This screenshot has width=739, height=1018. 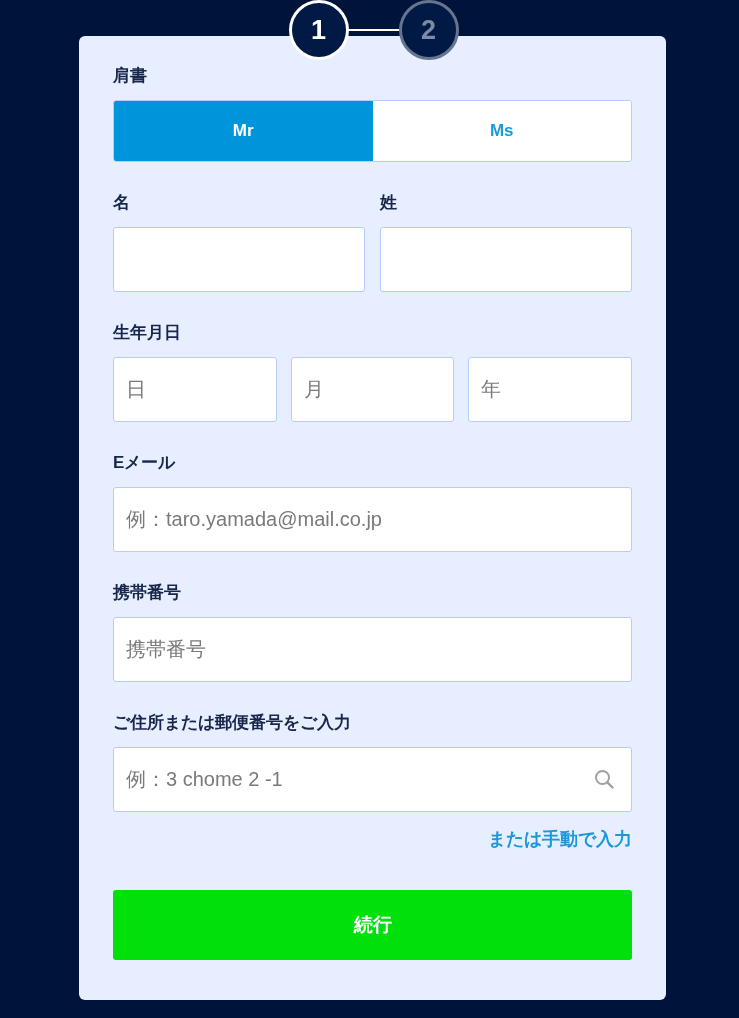 What do you see at coordinates (428, 30) in the screenshot?
I see `step-indicator: 2` at bounding box center [428, 30].